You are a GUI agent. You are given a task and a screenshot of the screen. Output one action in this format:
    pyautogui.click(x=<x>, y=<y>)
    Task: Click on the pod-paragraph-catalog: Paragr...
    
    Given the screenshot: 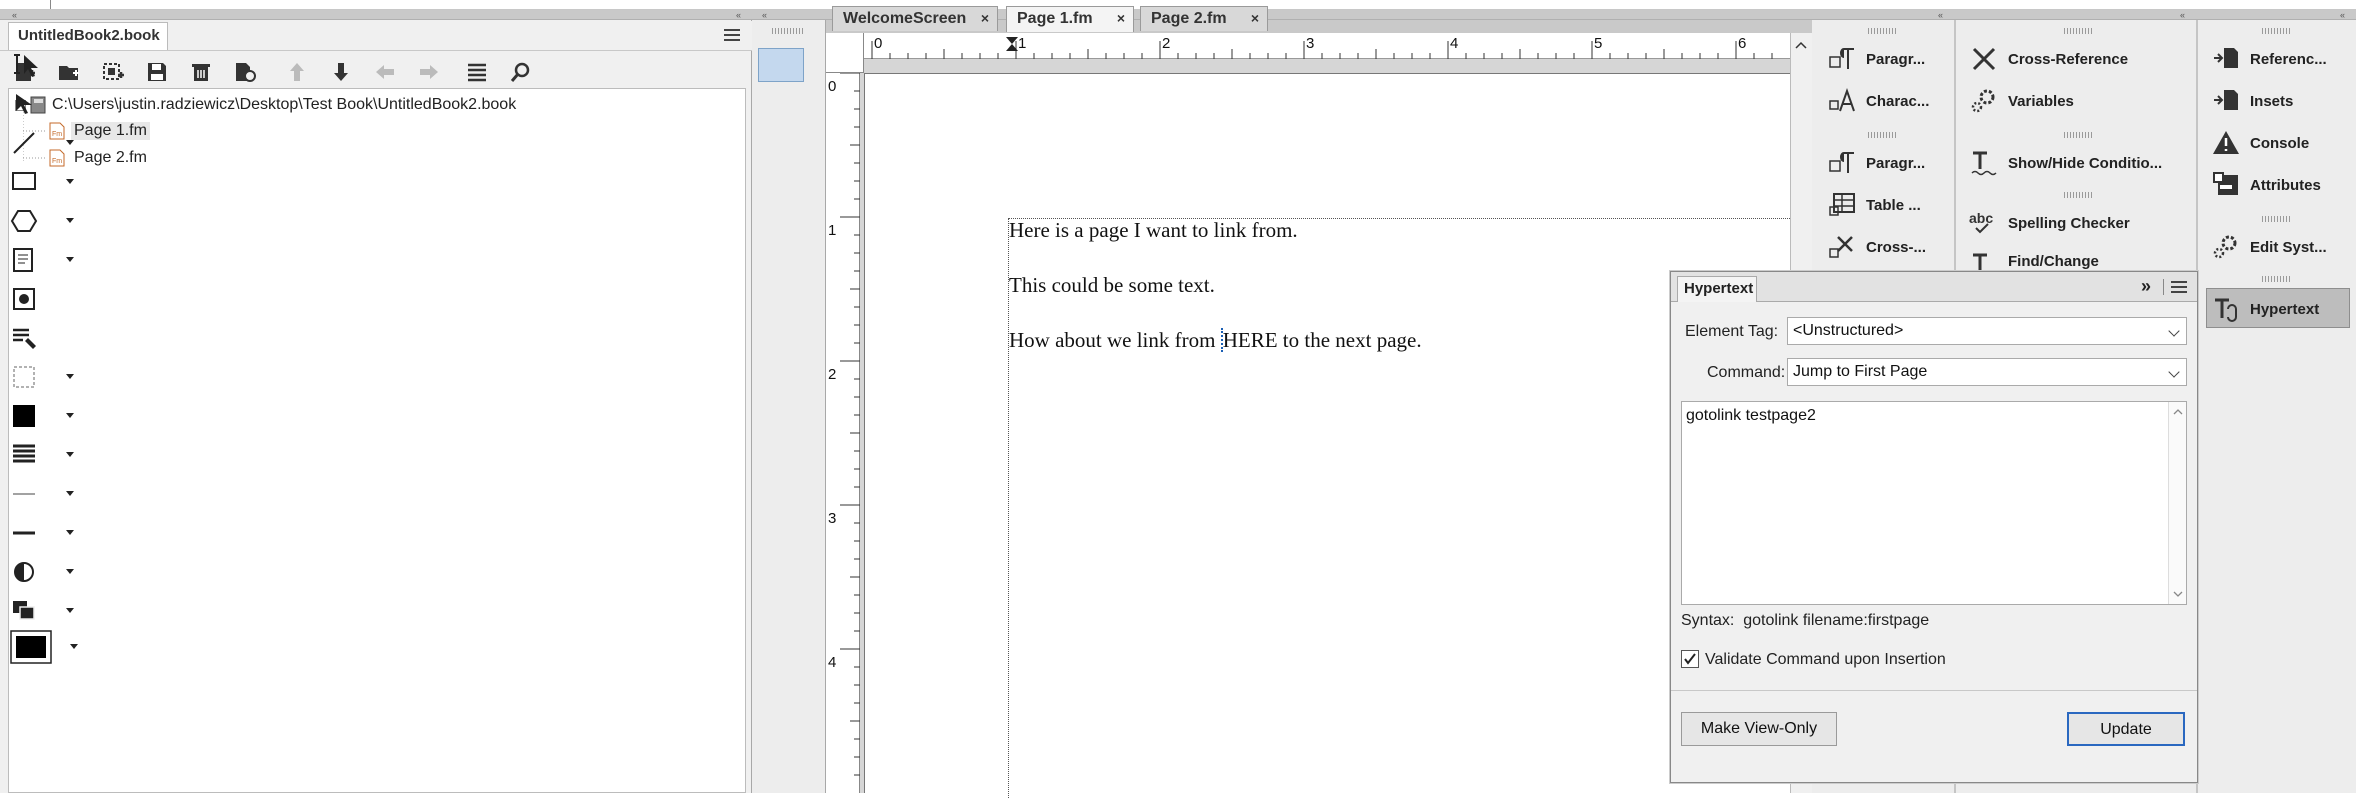 What is the action you would take?
    pyautogui.click(x=1875, y=59)
    